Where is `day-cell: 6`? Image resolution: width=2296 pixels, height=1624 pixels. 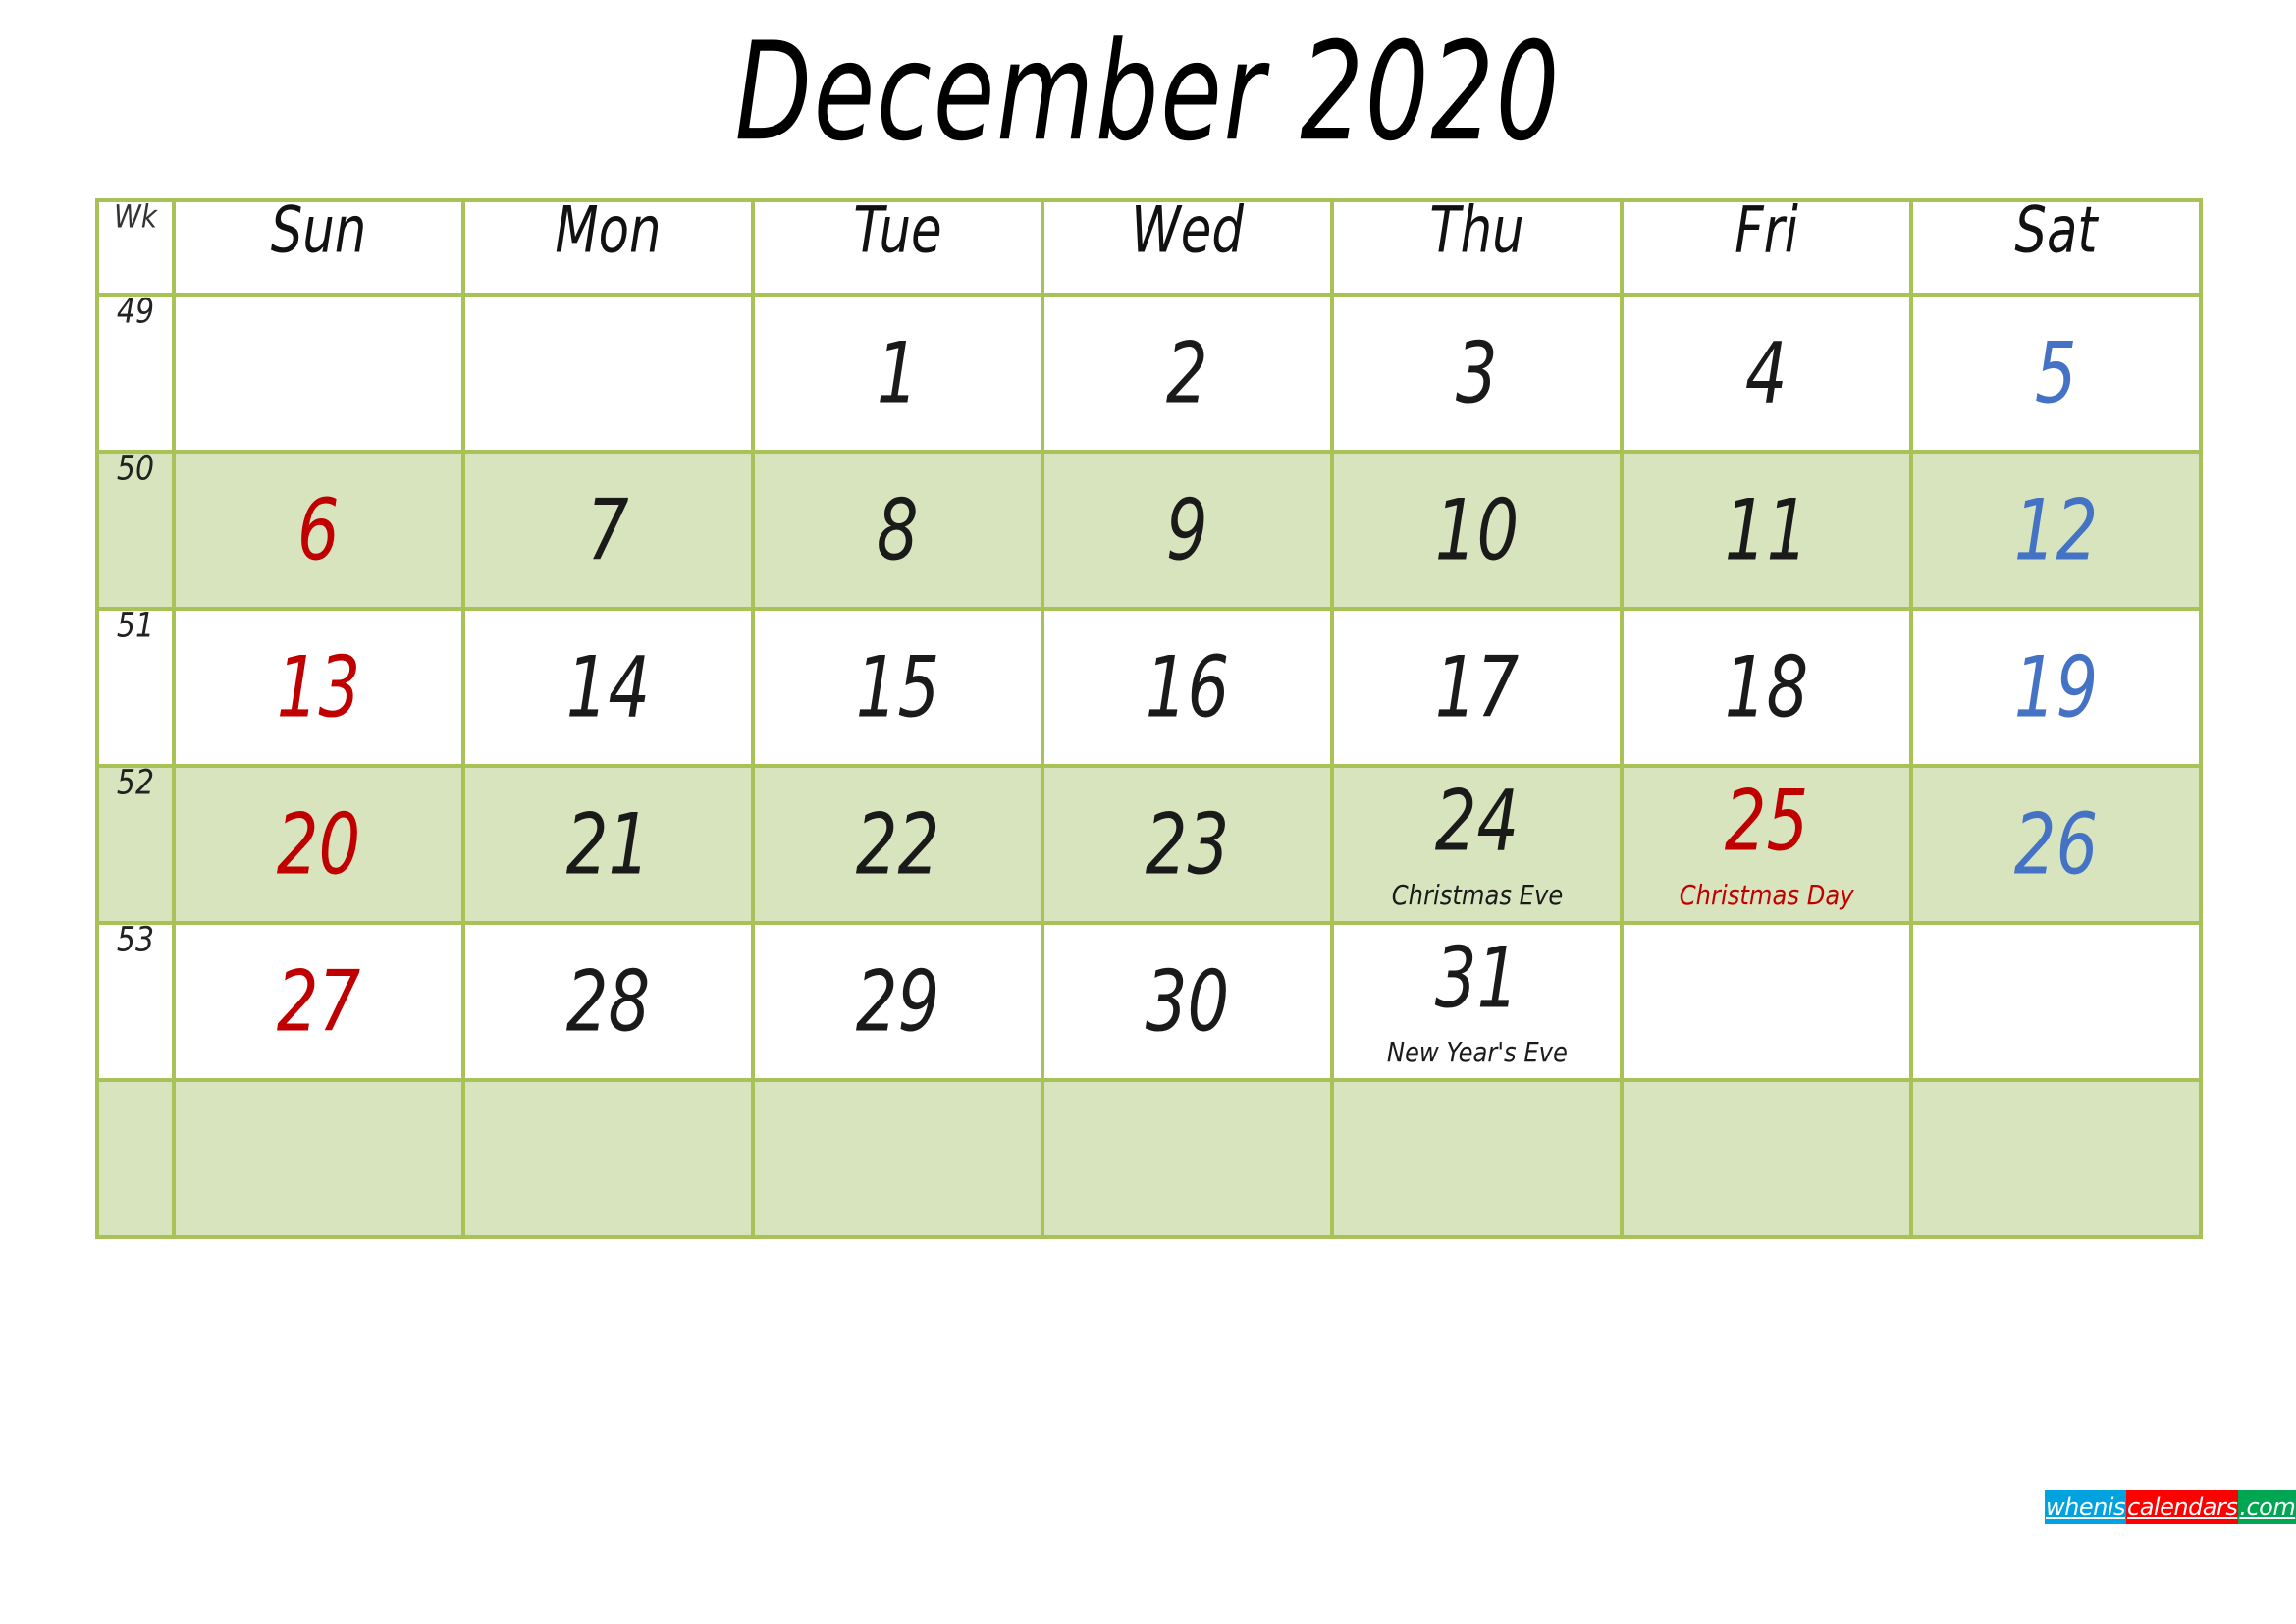
day-cell: 6 is located at coordinates (318, 530).